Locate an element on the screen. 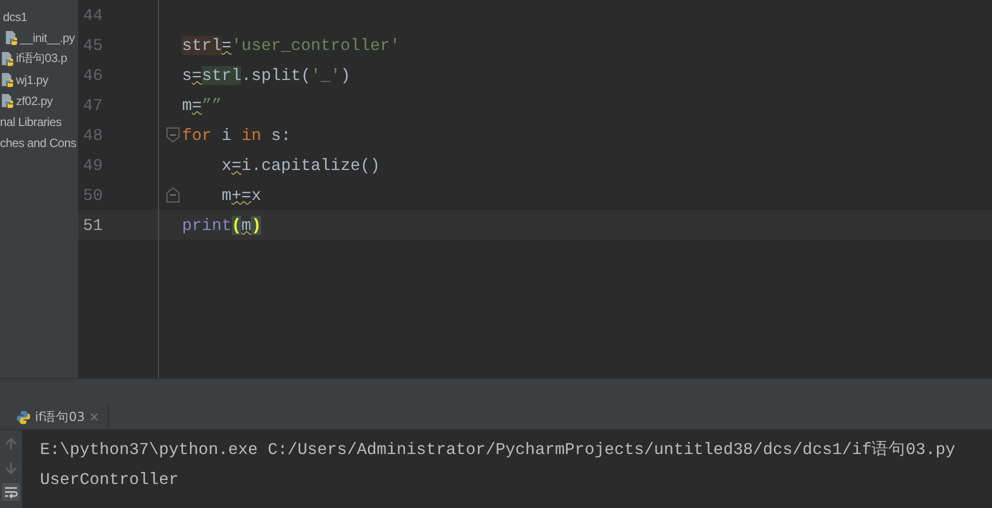 This screenshot has width=992, height=508. tree-item: dcs1 is located at coordinates (15, 17).